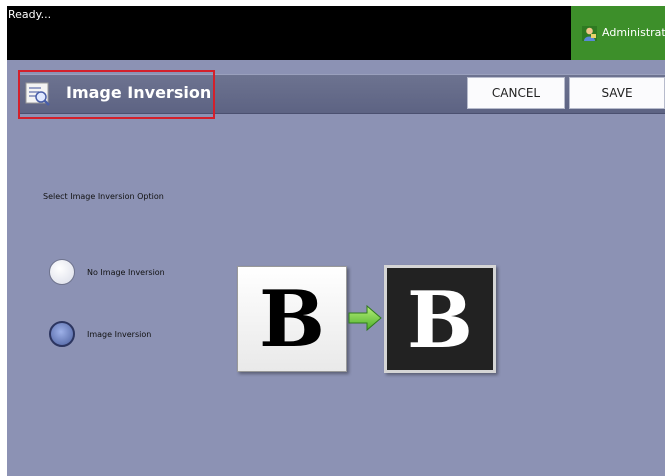 This screenshot has height=476, width=665. What do you see at coordinates (589, 33) in the screenshot?
I see `admin-user-icon` at bounding box center [589, 33].